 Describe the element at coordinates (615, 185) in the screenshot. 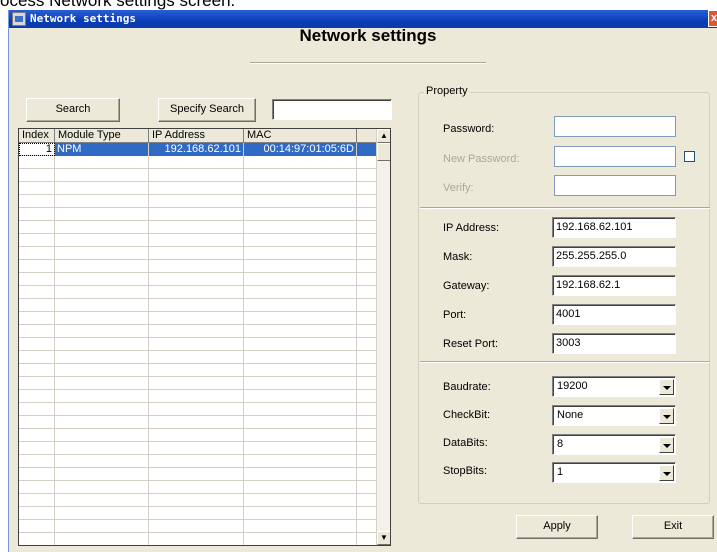

I see `verify-field` at that location.